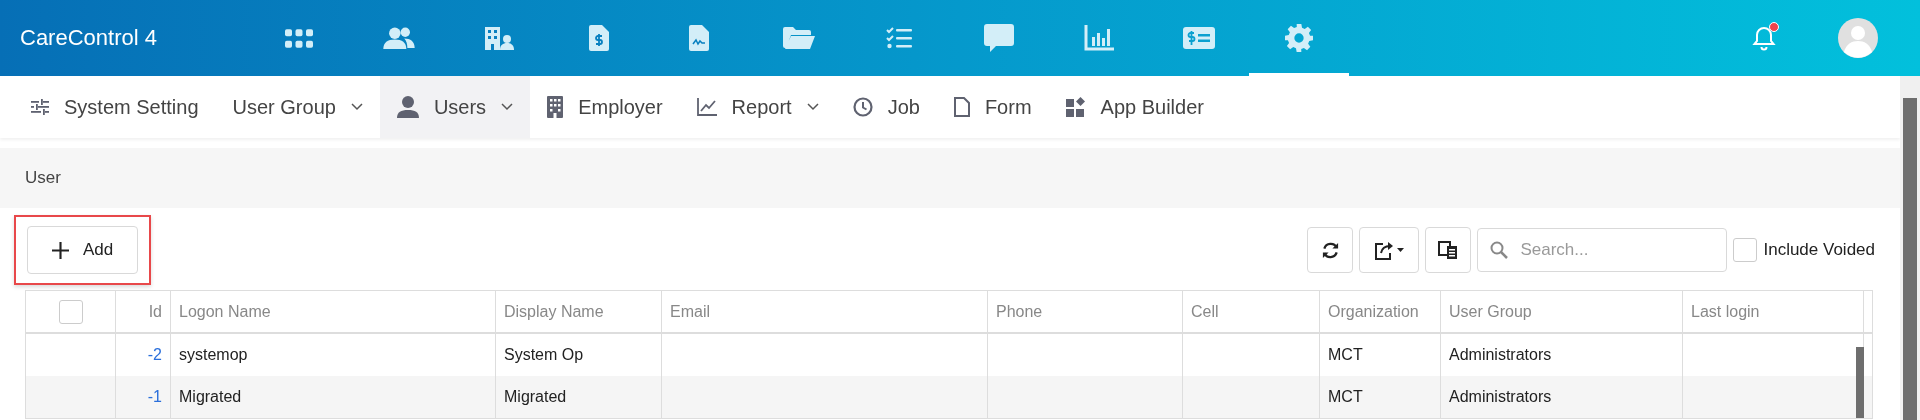 The width and height of the screenshot is (1920, 420). What do you see at coordinates (757, 107) in the screenshot?
I see `menu-item: Report` at bounding box center [757, 107].